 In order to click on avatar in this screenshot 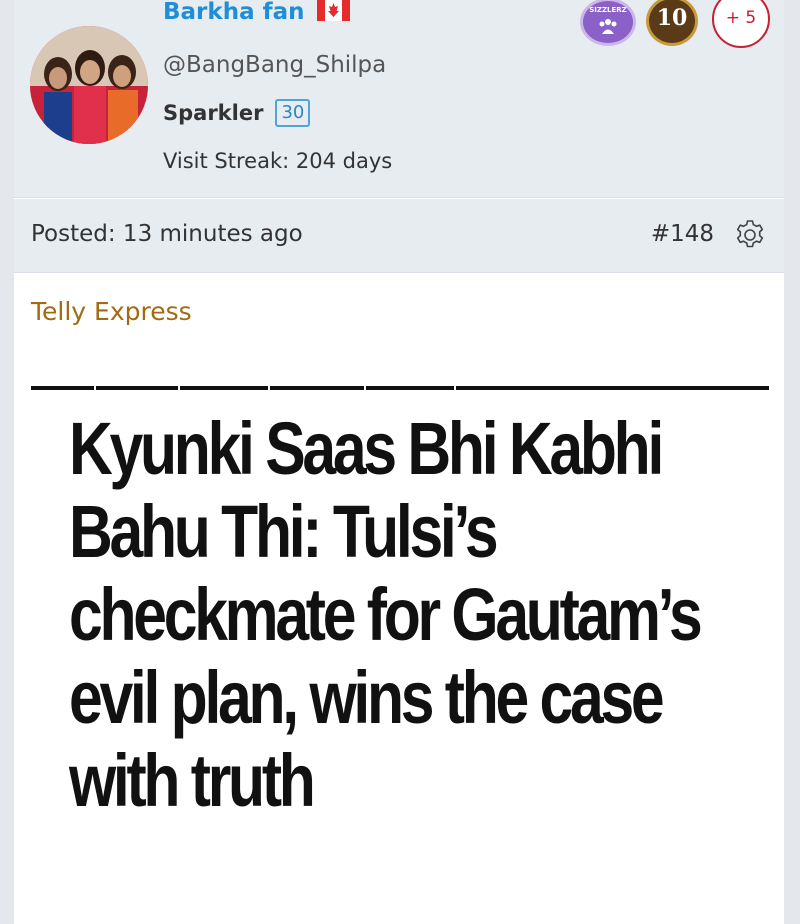, I will do `click(89, 85)`.